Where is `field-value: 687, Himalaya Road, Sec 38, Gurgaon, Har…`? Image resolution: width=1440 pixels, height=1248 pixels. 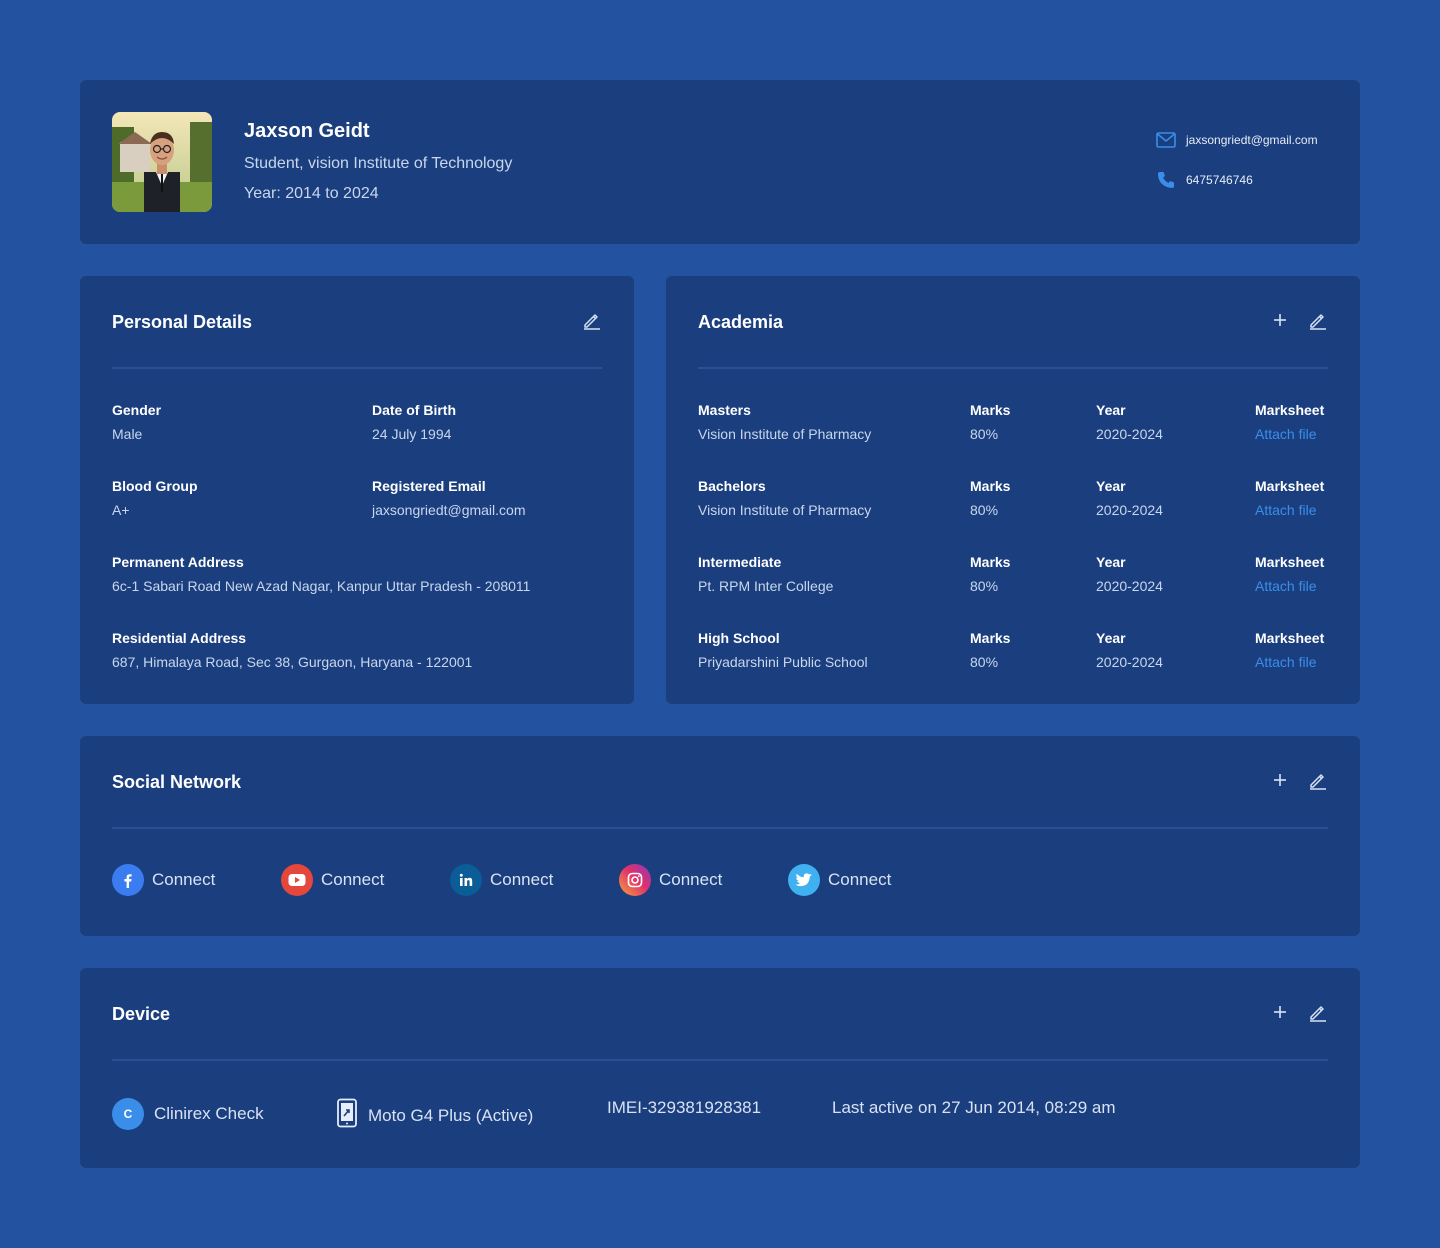 field-value: 687, Himalaya Road, Sec 38, Gurgaon, Har… is located at coordinates (292, 662).